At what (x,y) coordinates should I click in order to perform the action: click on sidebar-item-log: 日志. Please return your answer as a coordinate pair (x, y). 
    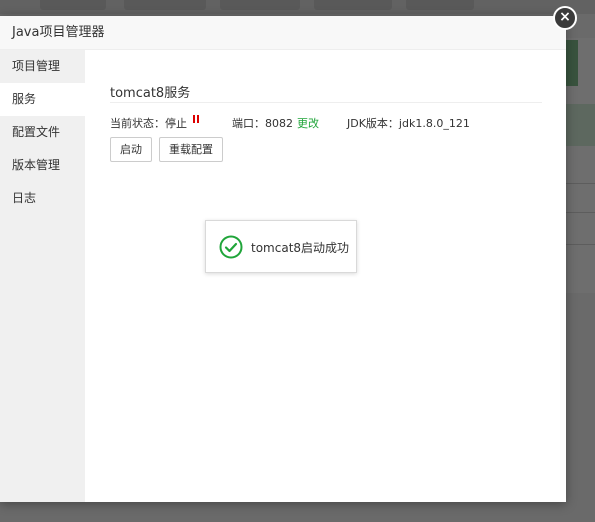
    Looking at the image, I should click on (42, 198).